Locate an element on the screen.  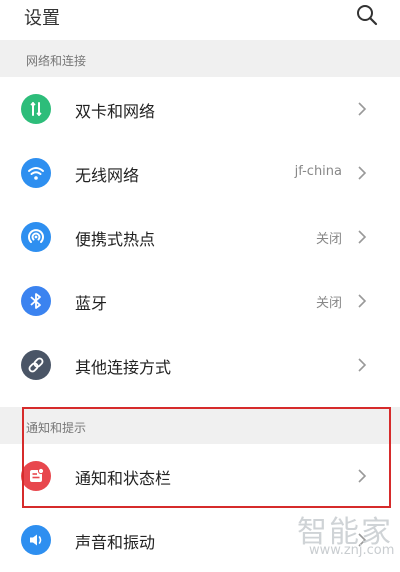
notification-icon is located at coordinates (36, 476).